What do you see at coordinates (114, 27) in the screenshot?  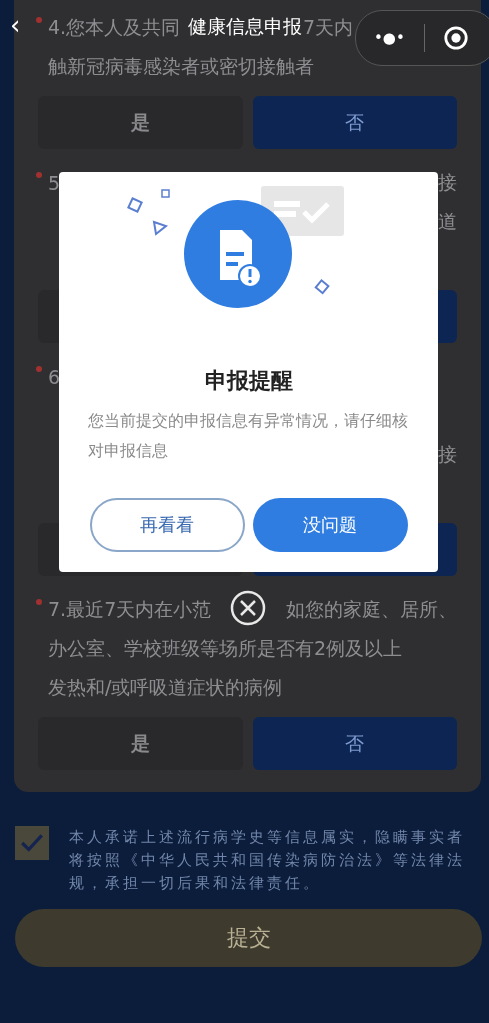 I see `question-text: 4.您本人及共同` at bounding box center [114, 27].